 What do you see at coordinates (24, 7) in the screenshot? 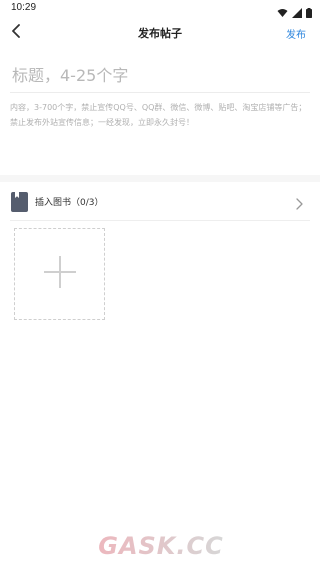
I see `status-time: 10:29` at bounding box center [24, 7].